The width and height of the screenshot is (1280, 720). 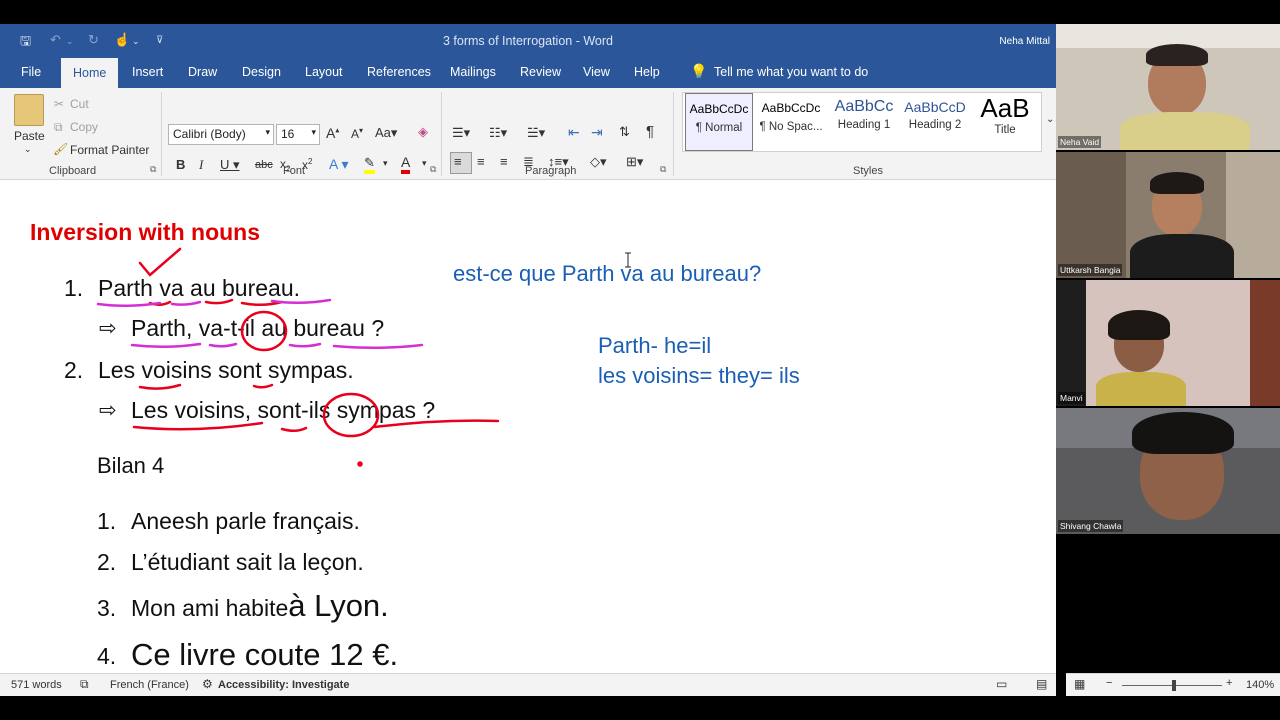 What do you see at coordinates (1174, 685) in the screenshot?
I see `zoom-slider-thumb` at bounding box center [1174, 685].